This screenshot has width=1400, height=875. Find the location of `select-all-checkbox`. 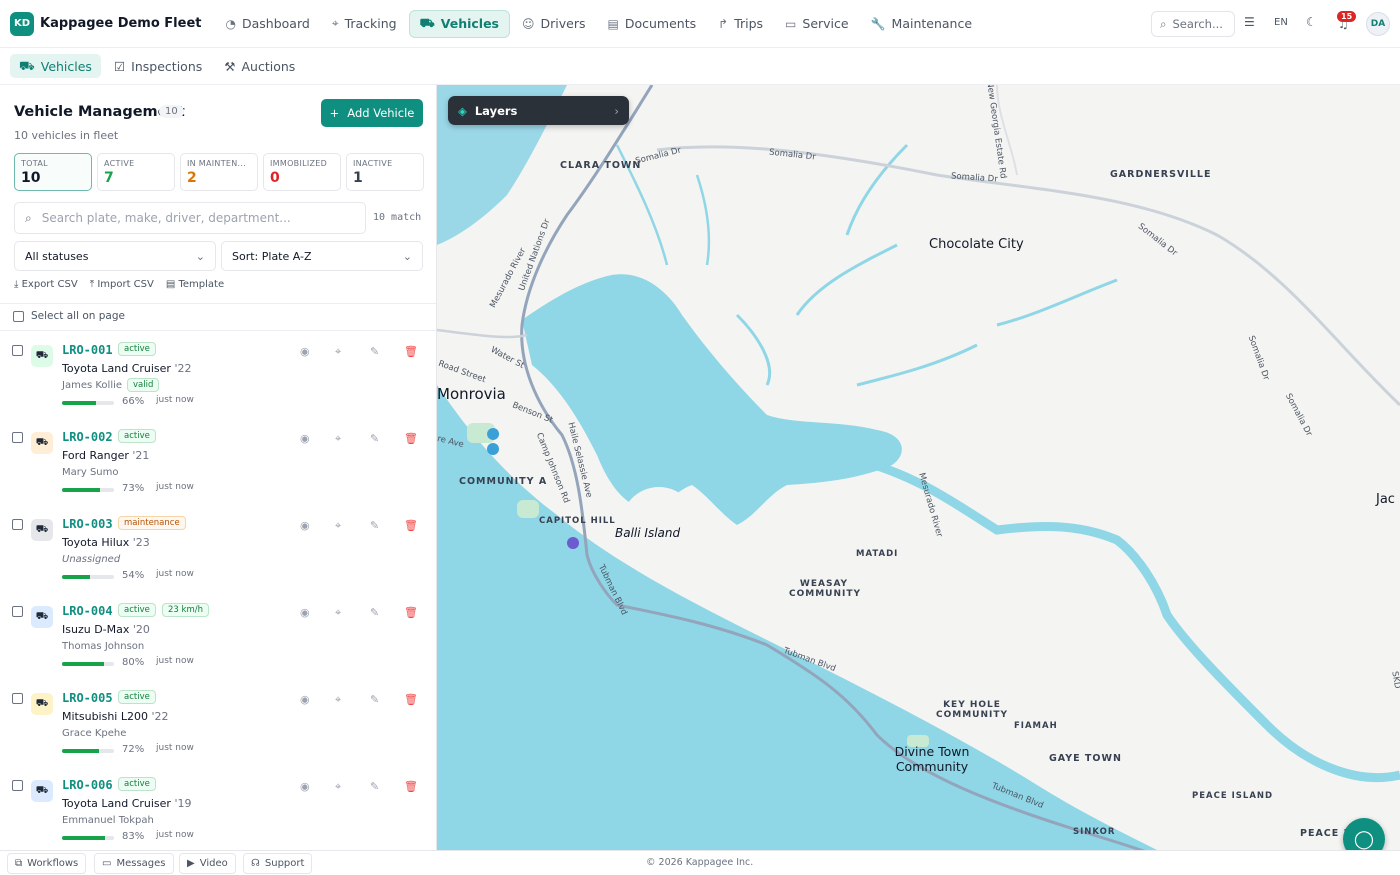

select-all-checkbox is located at coordinates (18, 316).